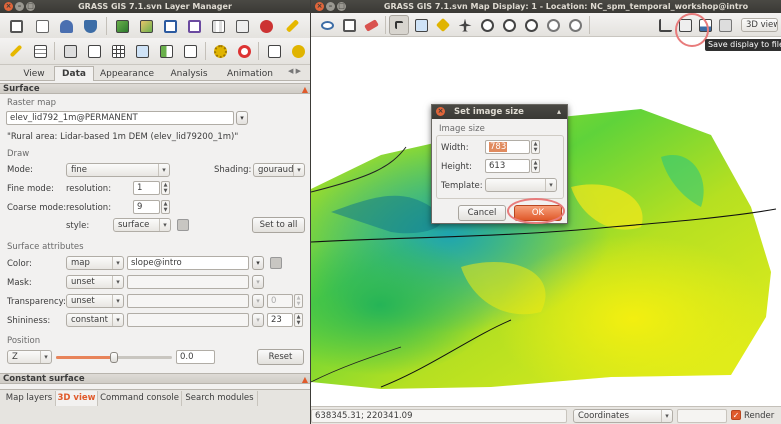 Image resolution: width=781 pixels, height=424 pixels. Describe the element at coordinates (146, 207) in the screenshot. I see `coarse-resolution-input: 9` at that location.